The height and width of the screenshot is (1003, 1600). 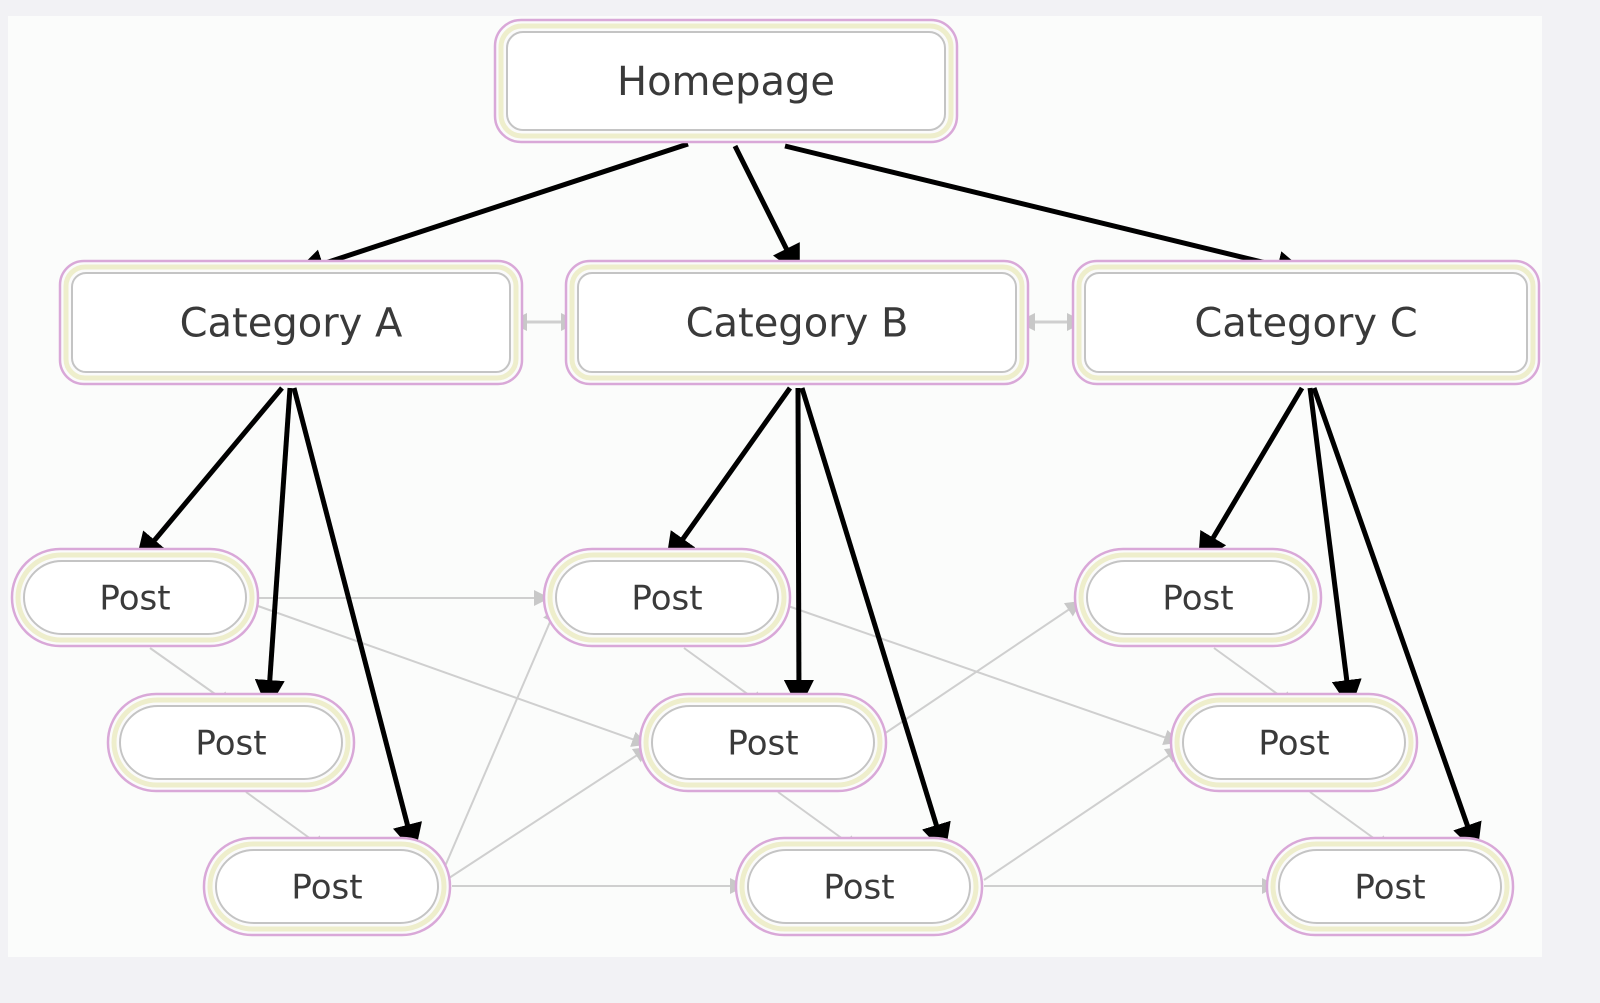 I want to click on edge-home-to-catB, so click(x=766, y=210).